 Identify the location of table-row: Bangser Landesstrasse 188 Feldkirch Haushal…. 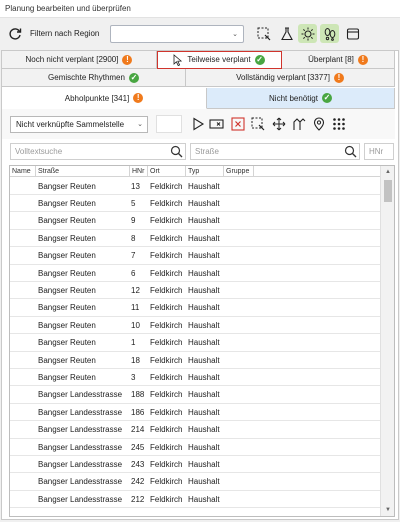
(195, 395).